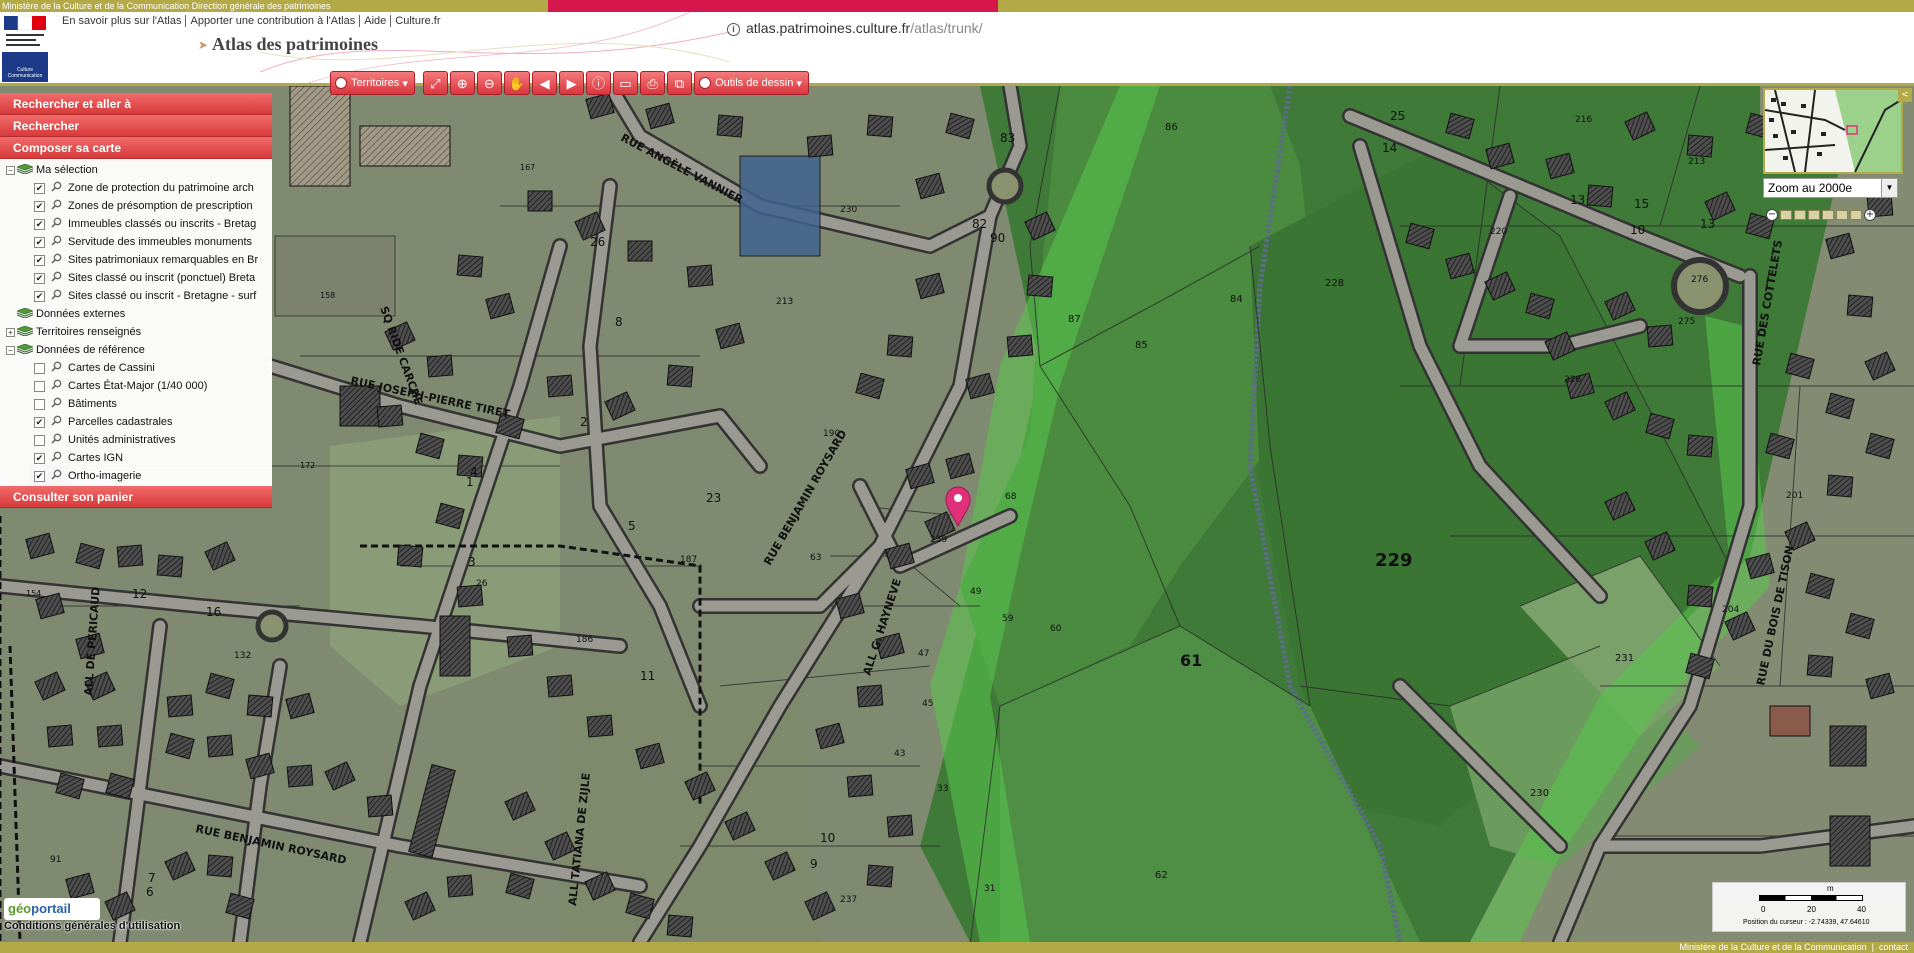 This screenshot has width=1914, height=953. Describe the element at coordinates (1572, 380) in the screenshot. I see `parcel-label-226: 226` at that location.